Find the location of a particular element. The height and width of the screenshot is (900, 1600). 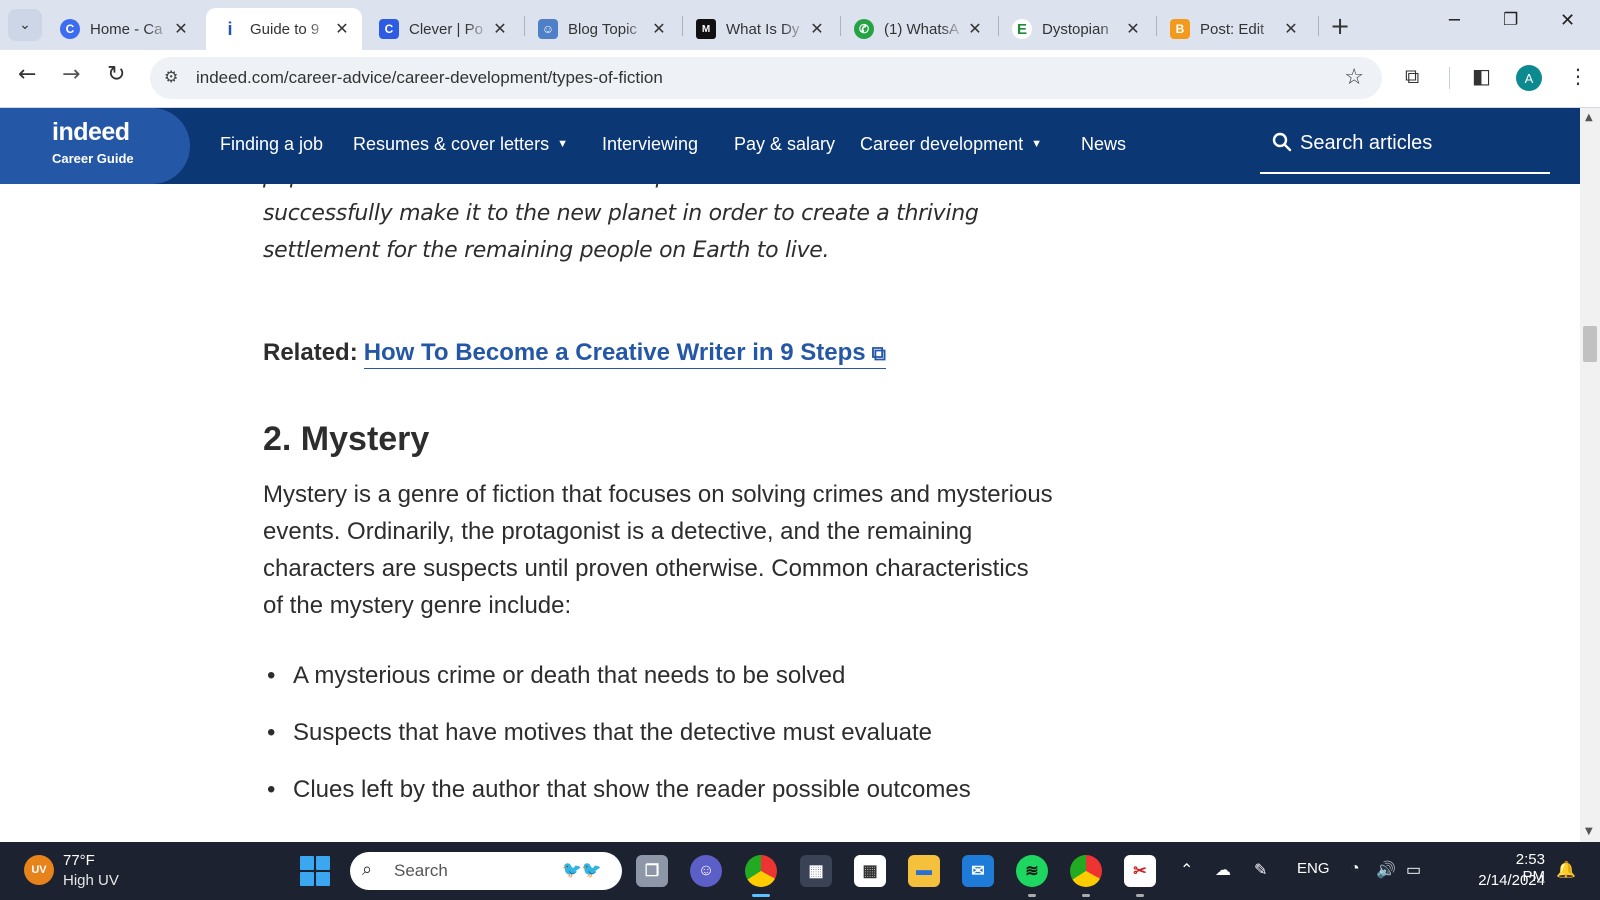

tab-favicon-icon: C is located at coordinates (389, 29).